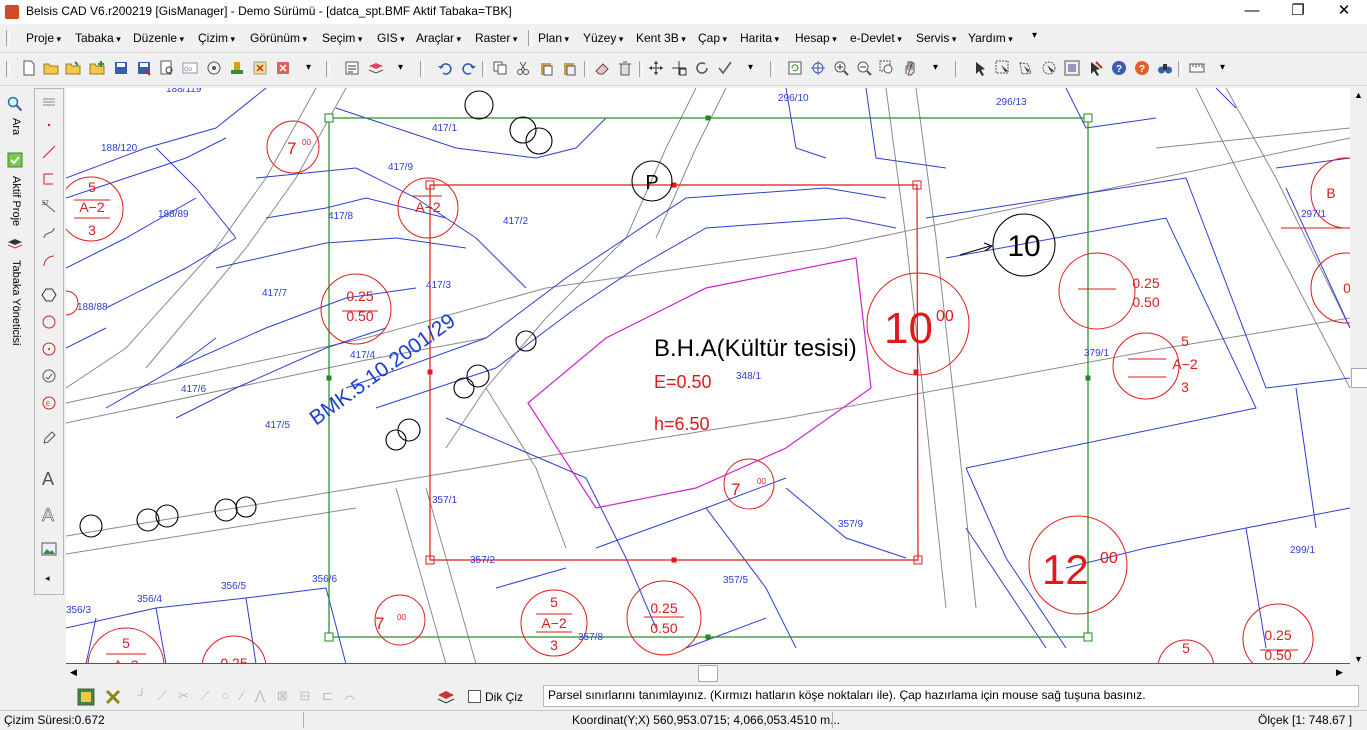  Describe the element at coordinates (625, 68) in the screenshot. I see `trash-icon` at that location.